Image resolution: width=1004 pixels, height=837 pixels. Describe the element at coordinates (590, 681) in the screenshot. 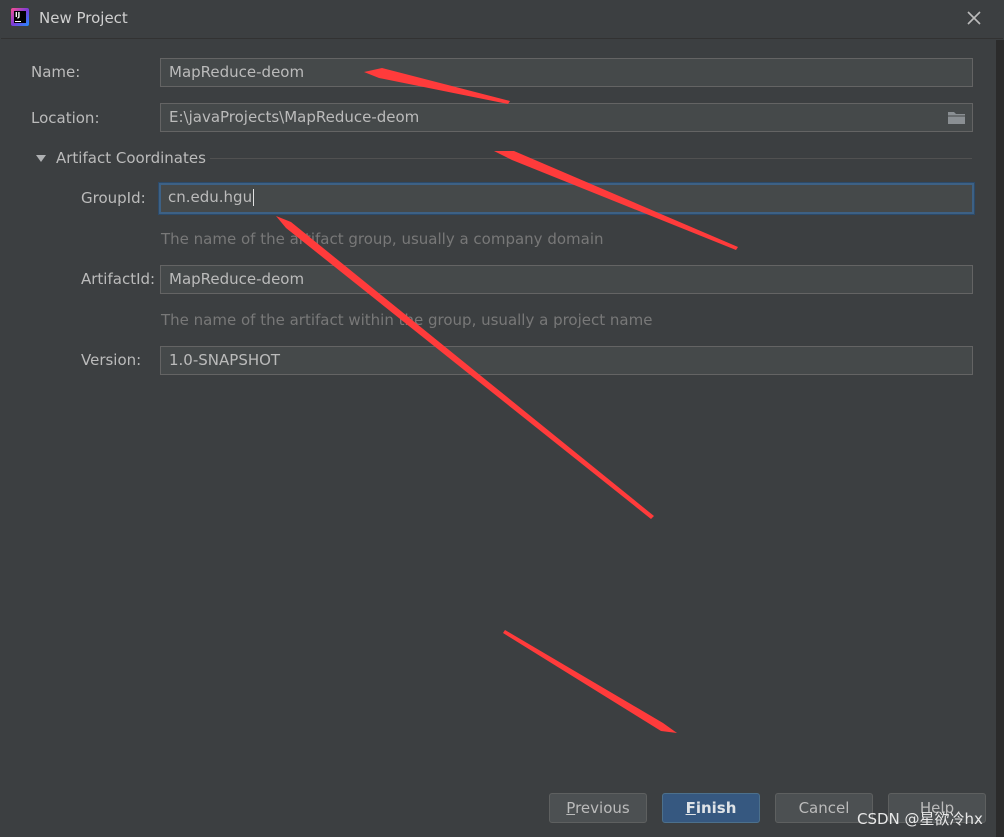

I see `annotation-arrow-finish` at that location.